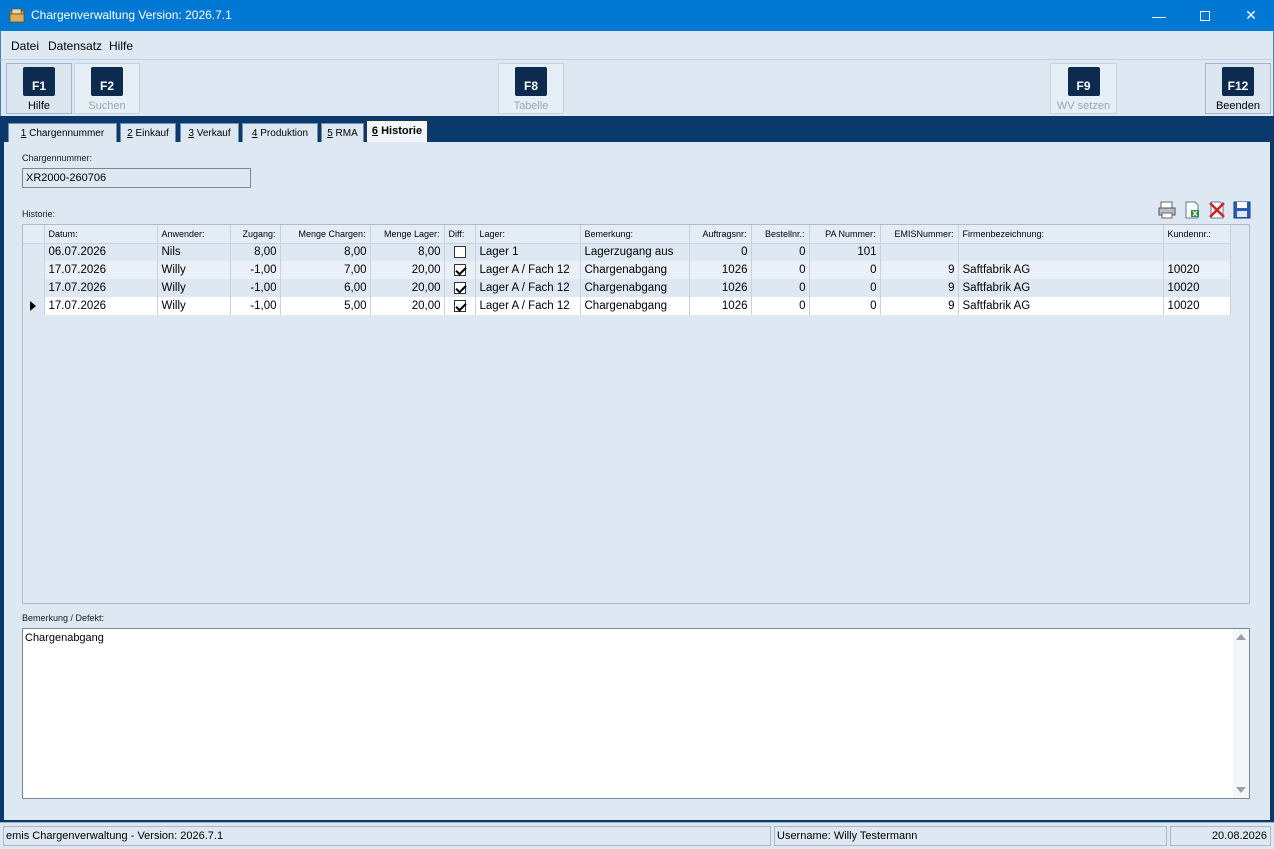 The height and width of the screenshot is (849, 1274). Describe the element at coordinates (1241, 790) in the screenshot. I see `scroll-down-icon` at that location.